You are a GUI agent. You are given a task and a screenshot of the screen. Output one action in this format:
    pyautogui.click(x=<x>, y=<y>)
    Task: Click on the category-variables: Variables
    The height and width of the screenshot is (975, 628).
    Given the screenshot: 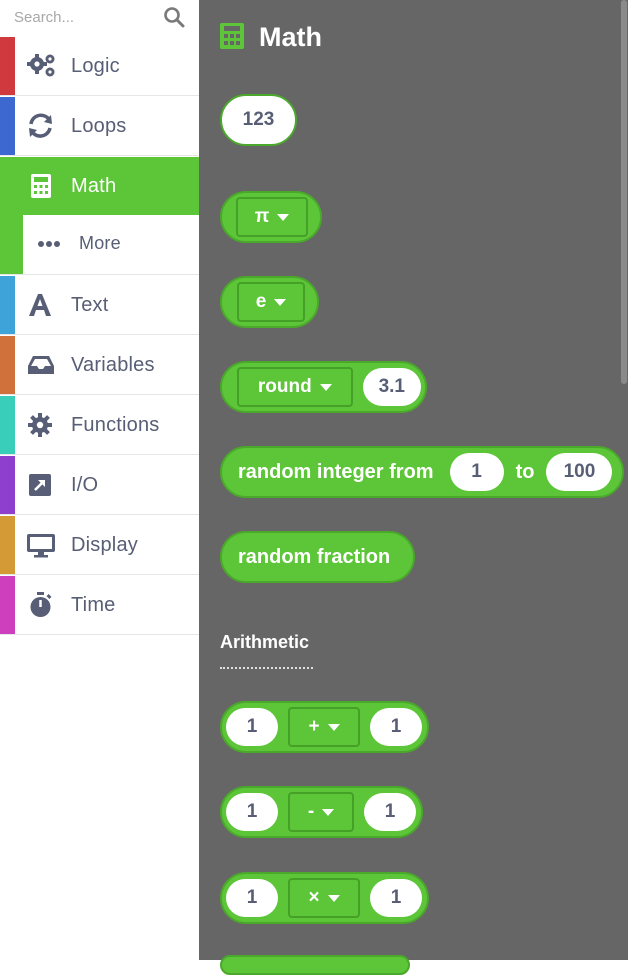 What is the action you would take?
    pyautogui.click(x=99, y=365)
    